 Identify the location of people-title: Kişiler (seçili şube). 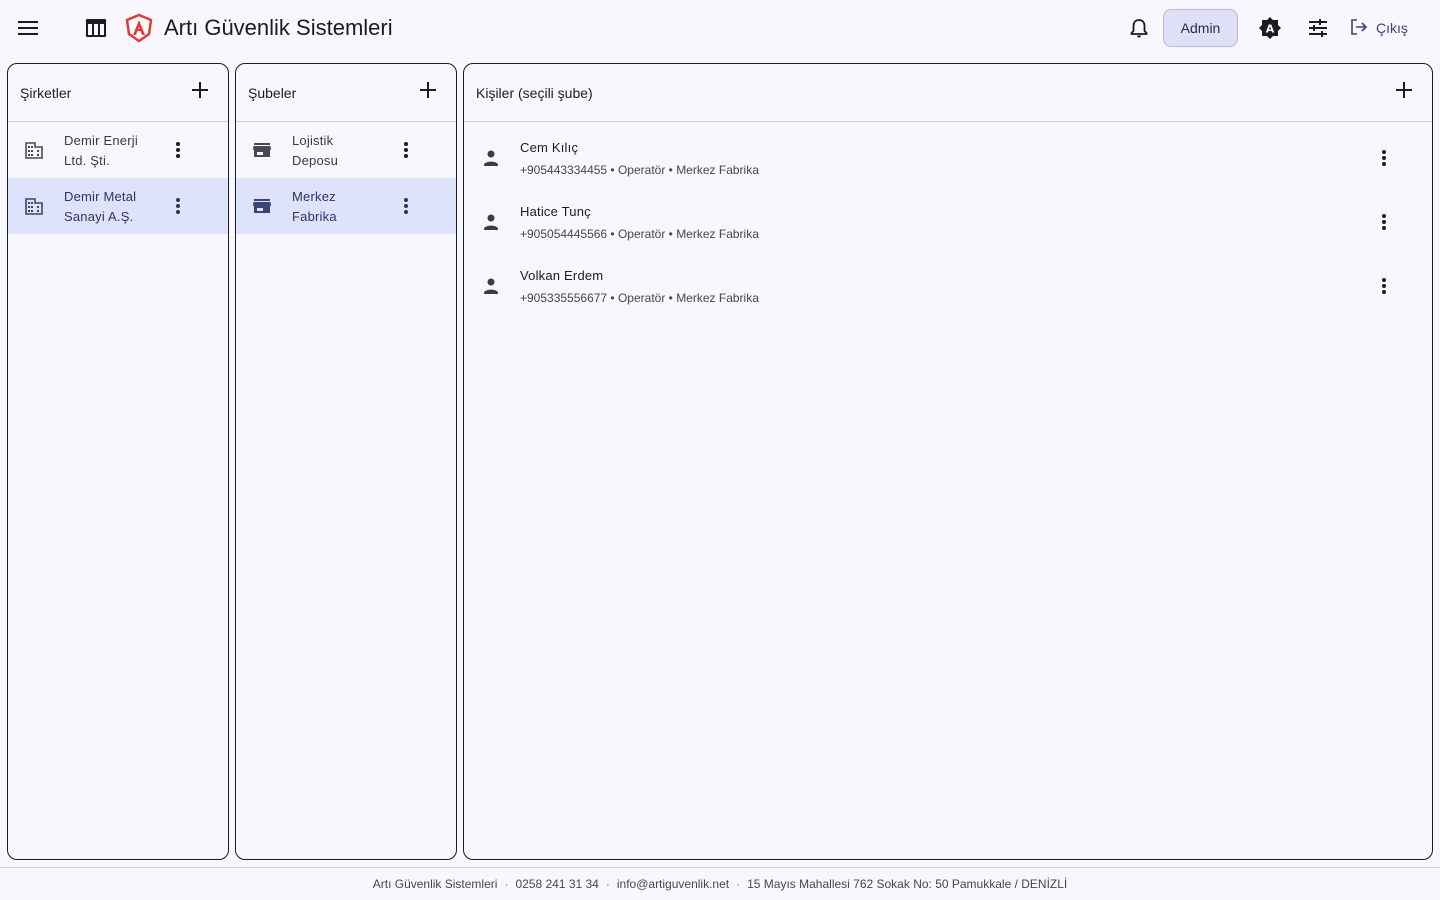
(534, 92).